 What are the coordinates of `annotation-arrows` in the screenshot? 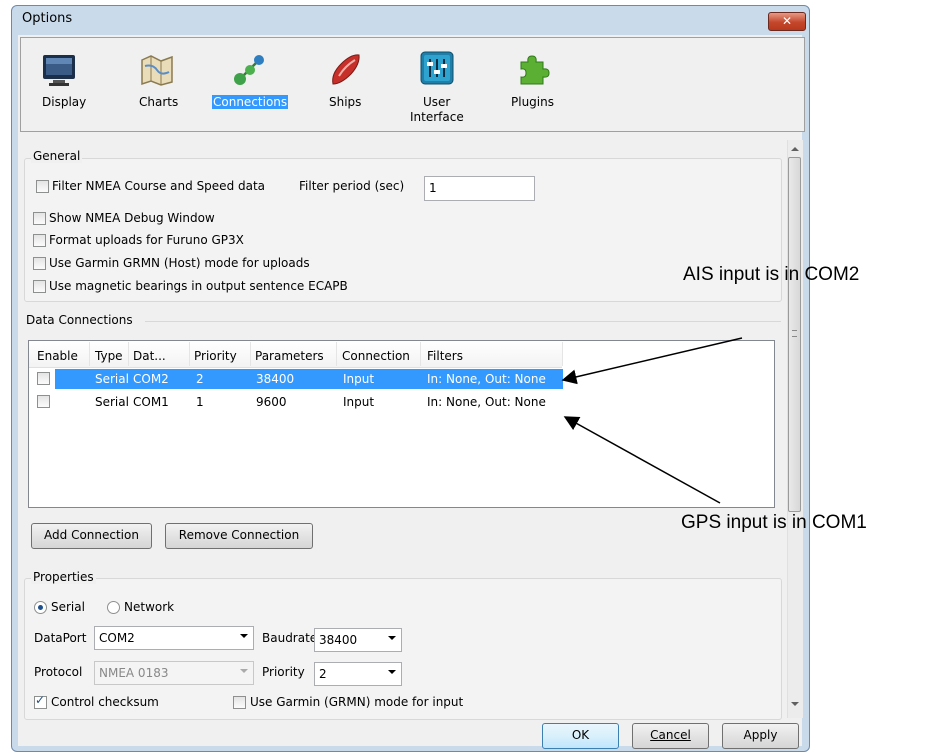 It's located at (652, 420).